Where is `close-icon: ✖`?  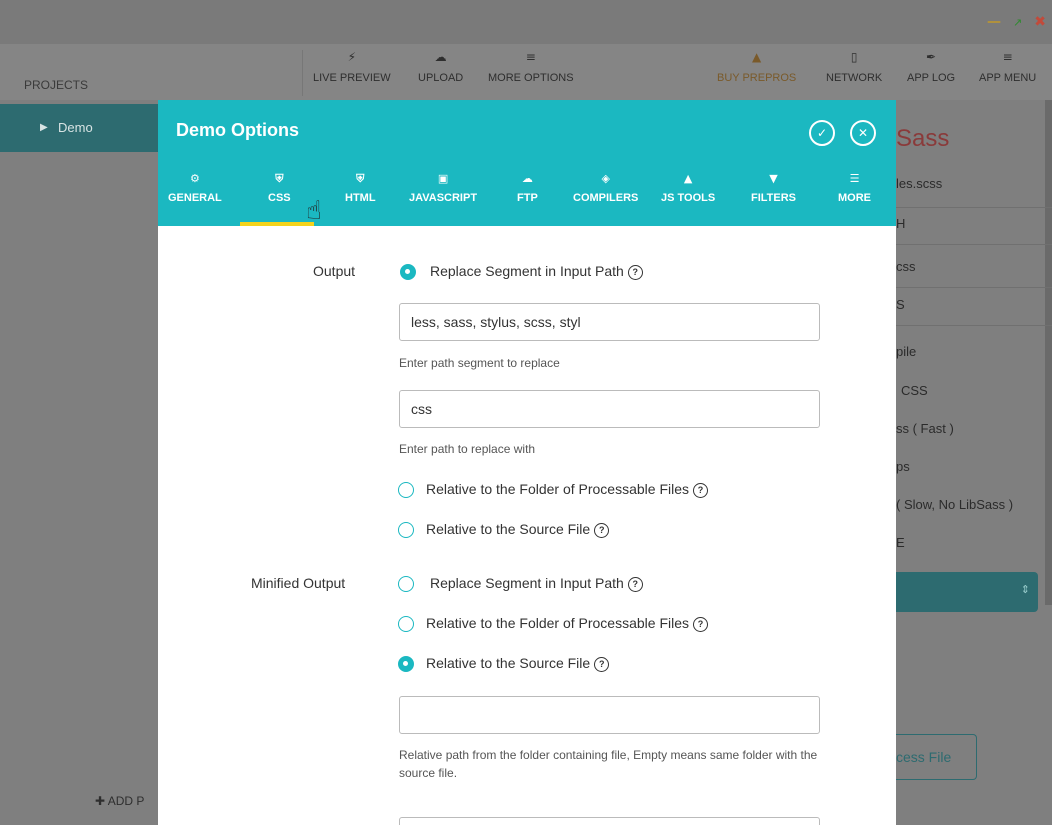
close-icon: ✖ is located at coordinates (1040, 22).